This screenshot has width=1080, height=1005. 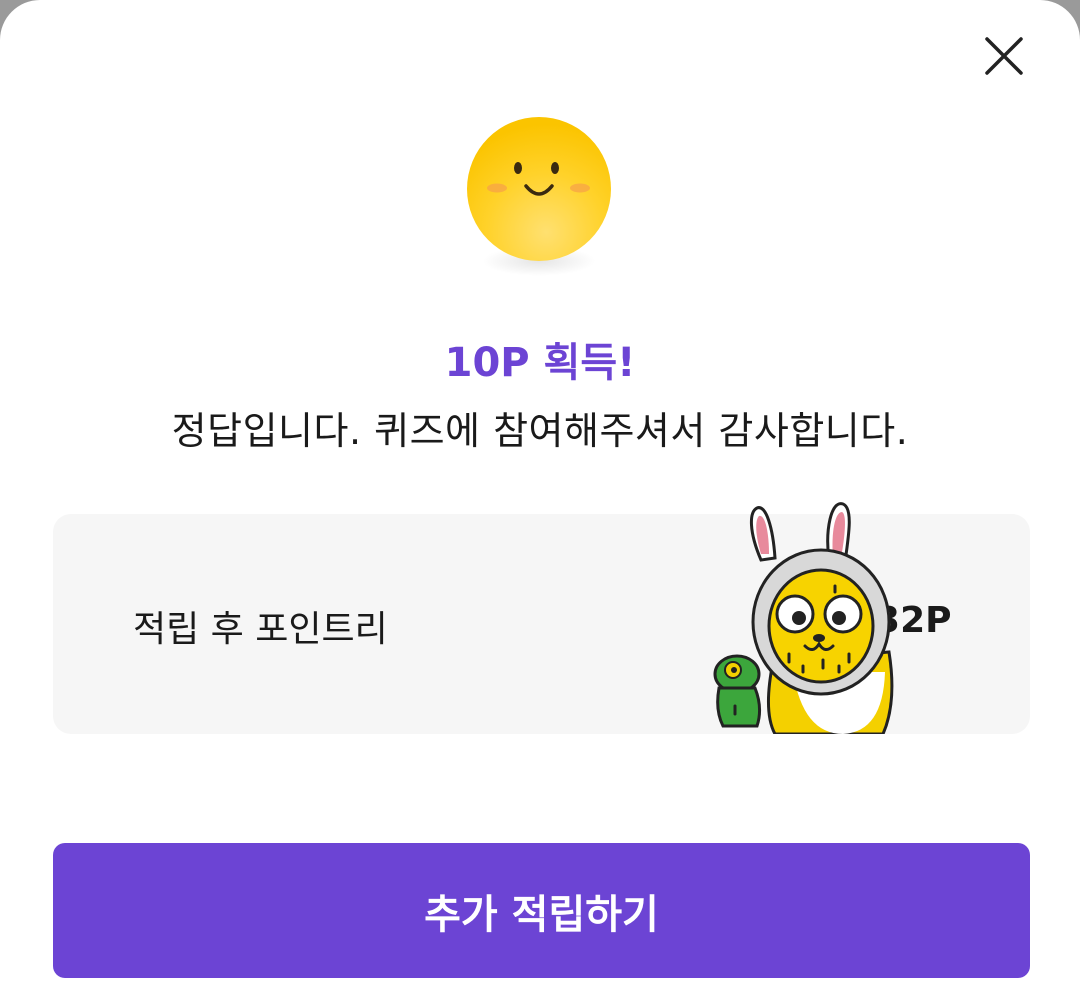 What do you see at coordinates (783, 619) in the screenshot?
I see `rabbit-character-illustration` at bounding box center [783, 619].